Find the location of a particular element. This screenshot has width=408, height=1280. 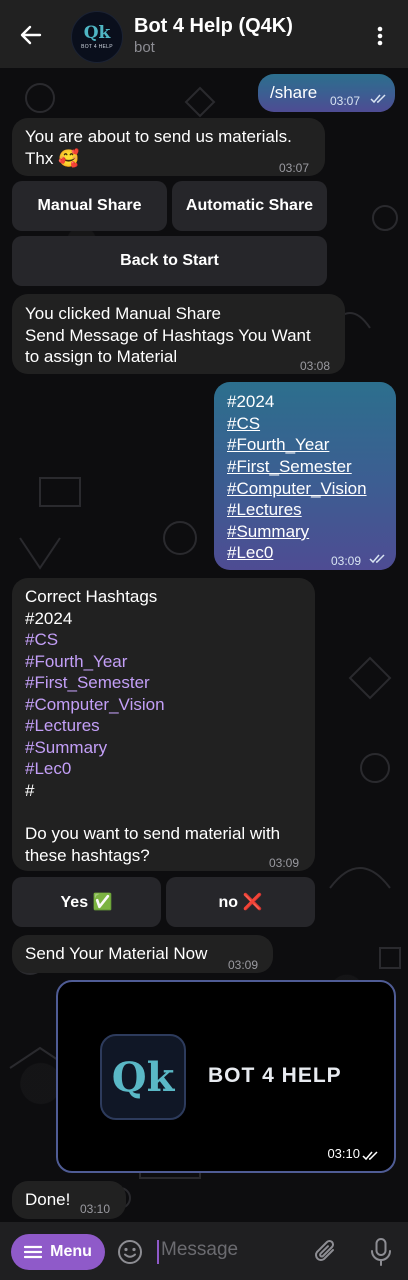

chat-title: Bot 4 Help (Q4K) is located at coordinates (213, 26).